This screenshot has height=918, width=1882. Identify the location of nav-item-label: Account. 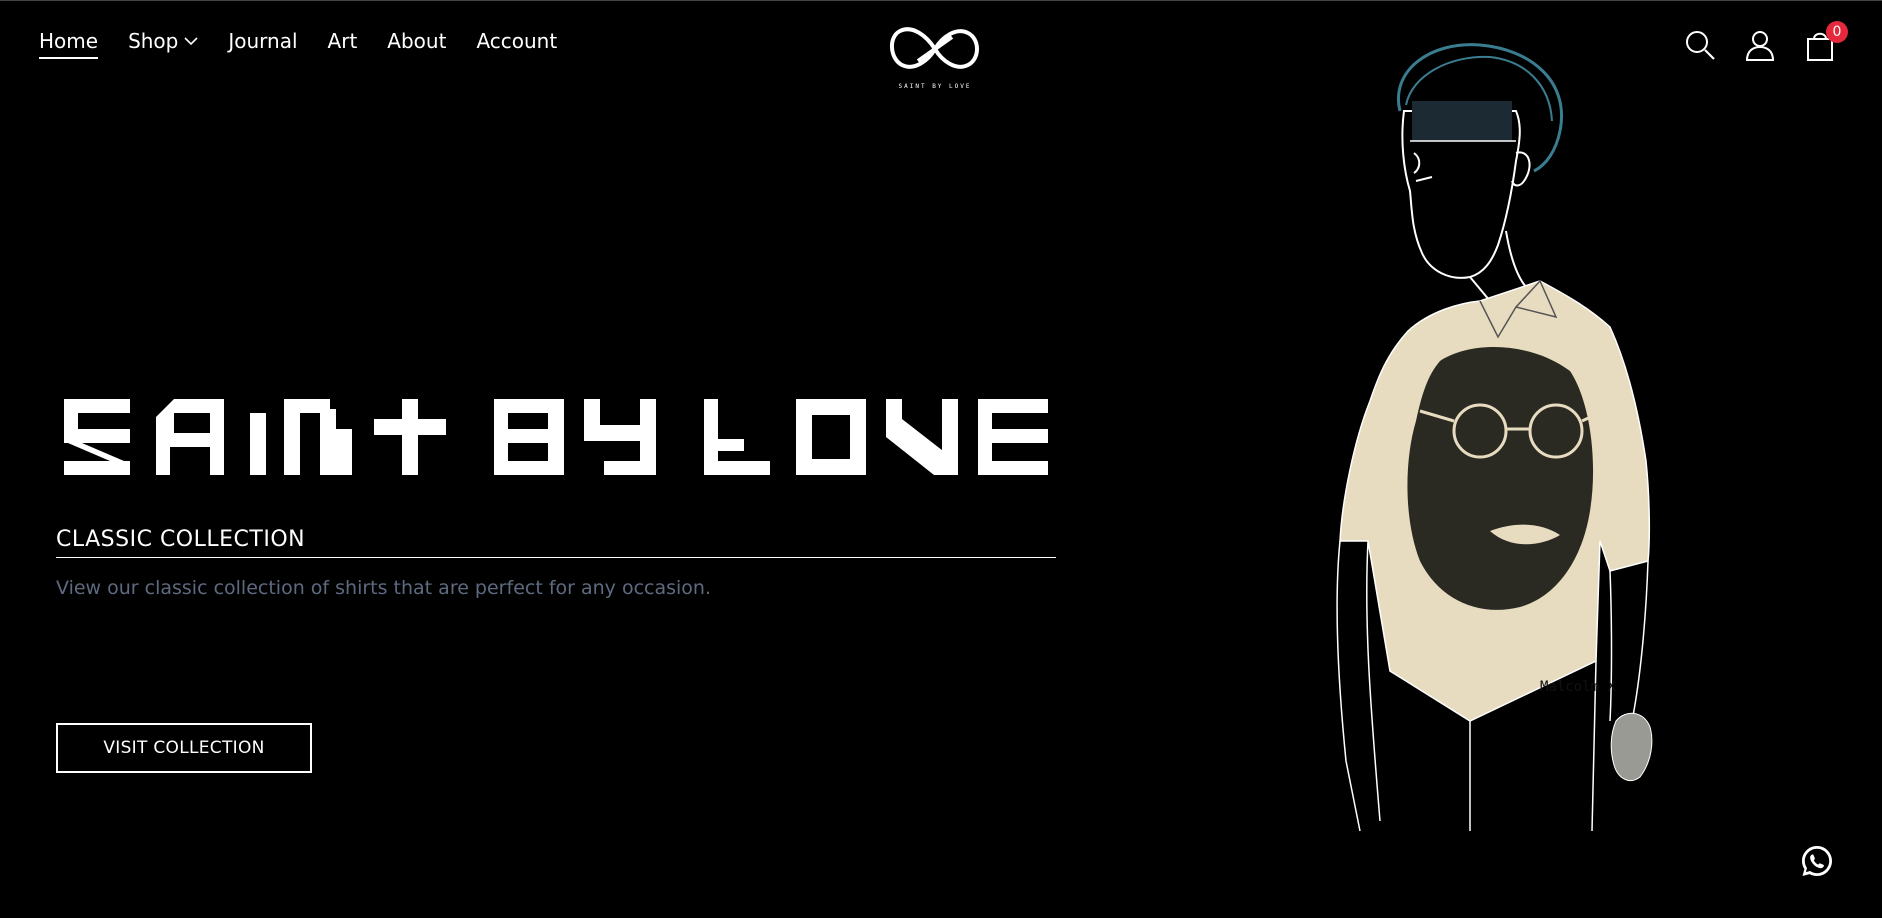
(517, 41).